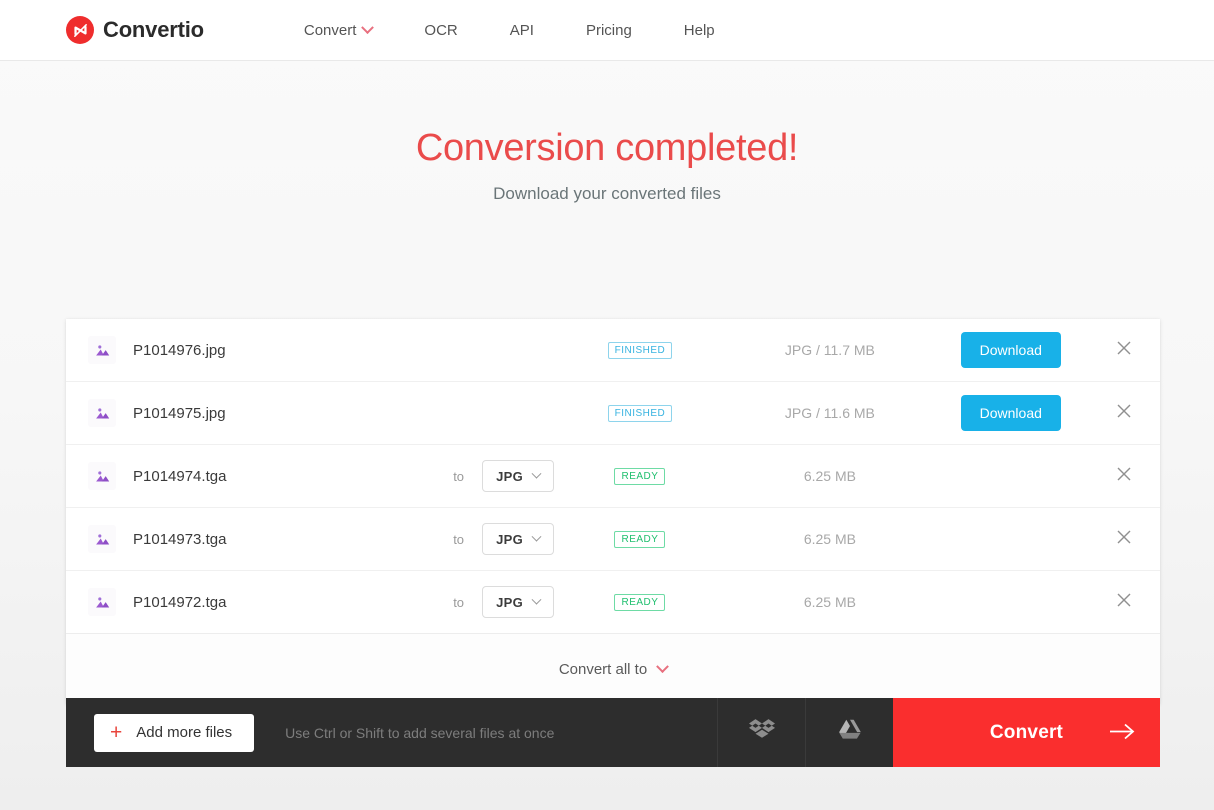 The height and width of the screenshot is (810, 1214). Describe the element at coordinates (180, 539) in the screenshot. I see `file-name: P1014973.tga` at that location.